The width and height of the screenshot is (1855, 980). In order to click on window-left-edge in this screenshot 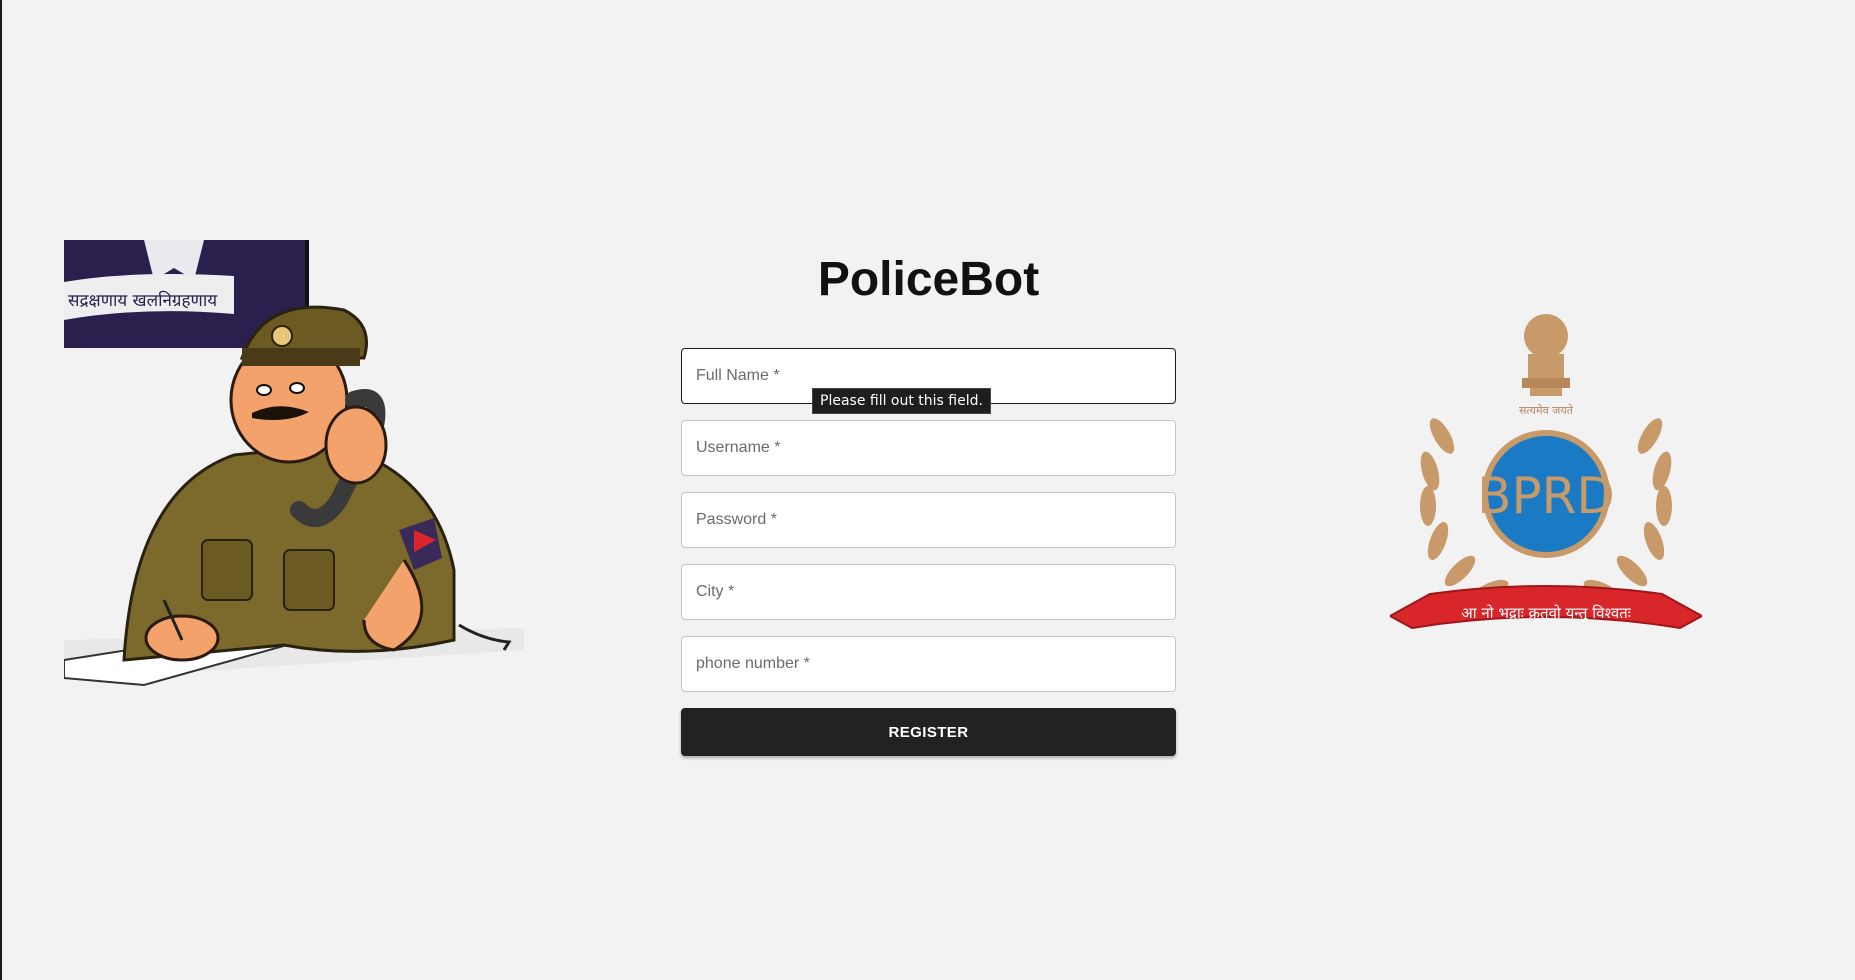, I will do `click(1, 490)`.